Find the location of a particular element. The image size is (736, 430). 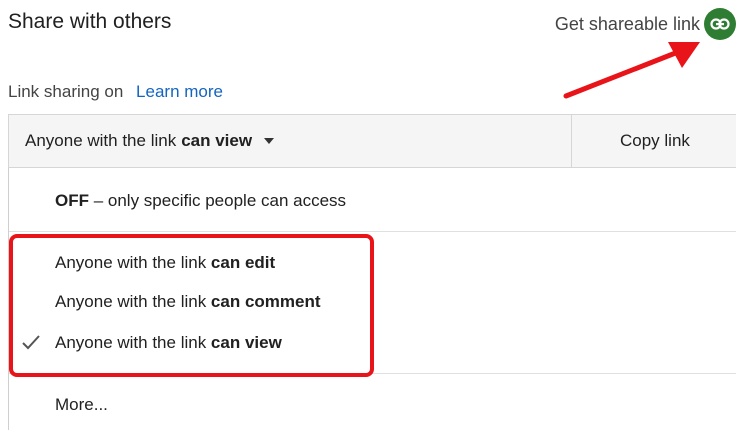

copy-link-button: Copy link is located at coordinates (653, 141).